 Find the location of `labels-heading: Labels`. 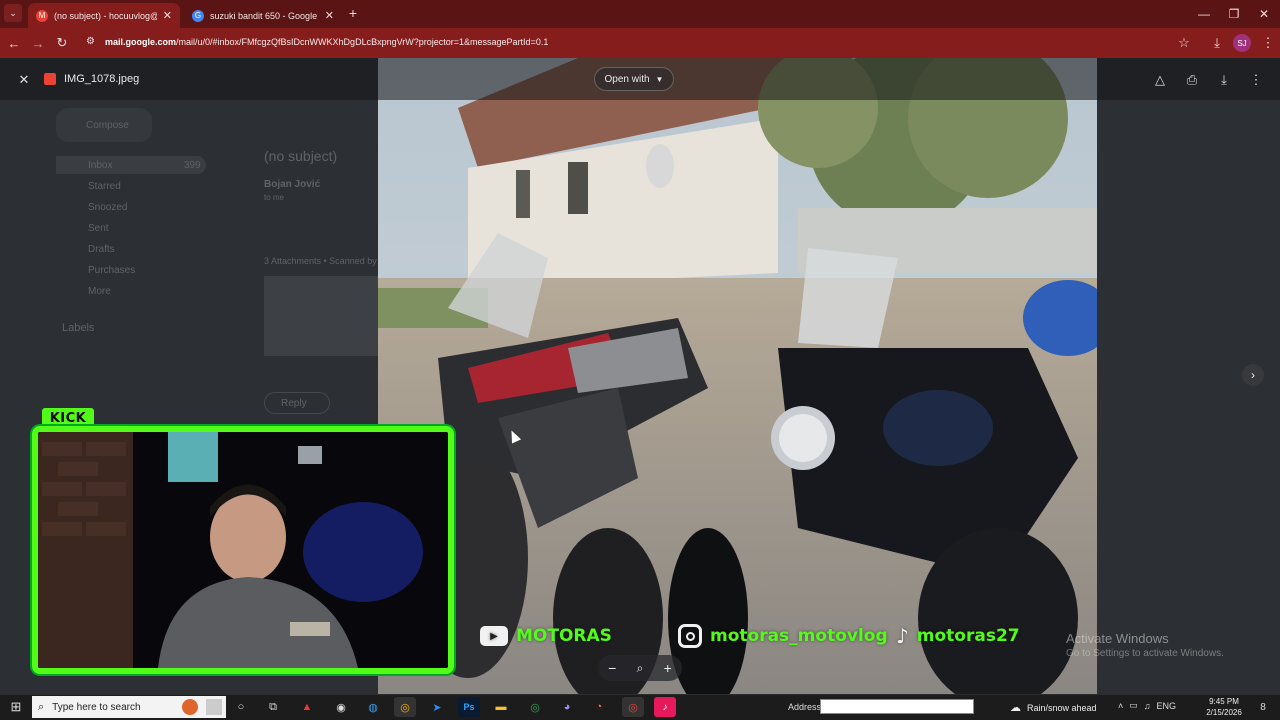

labels-heading: Labels is located at coordinates (78, 328).